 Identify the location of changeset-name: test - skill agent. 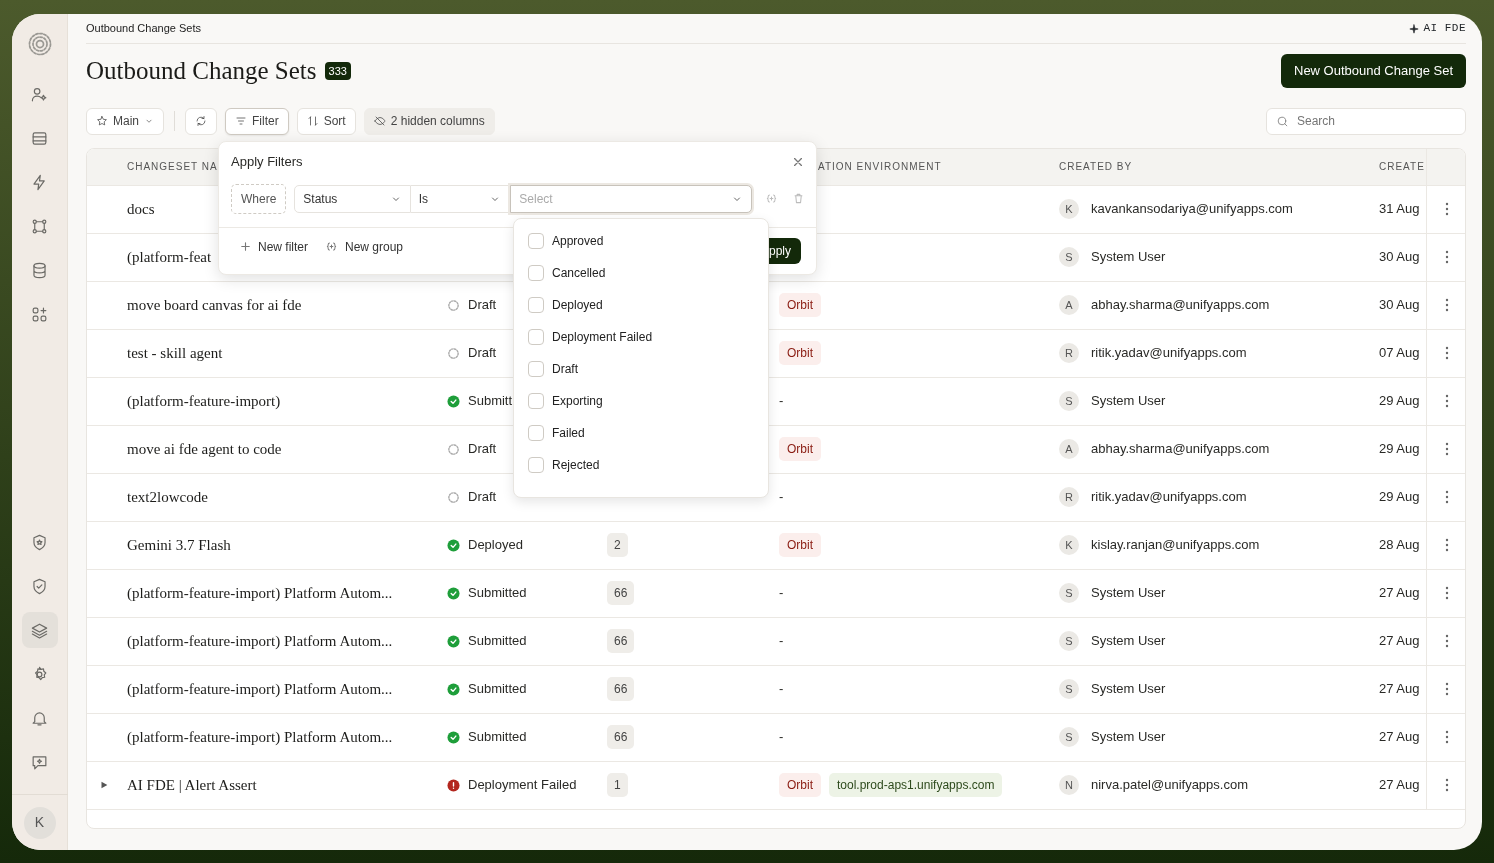
(175, 353).